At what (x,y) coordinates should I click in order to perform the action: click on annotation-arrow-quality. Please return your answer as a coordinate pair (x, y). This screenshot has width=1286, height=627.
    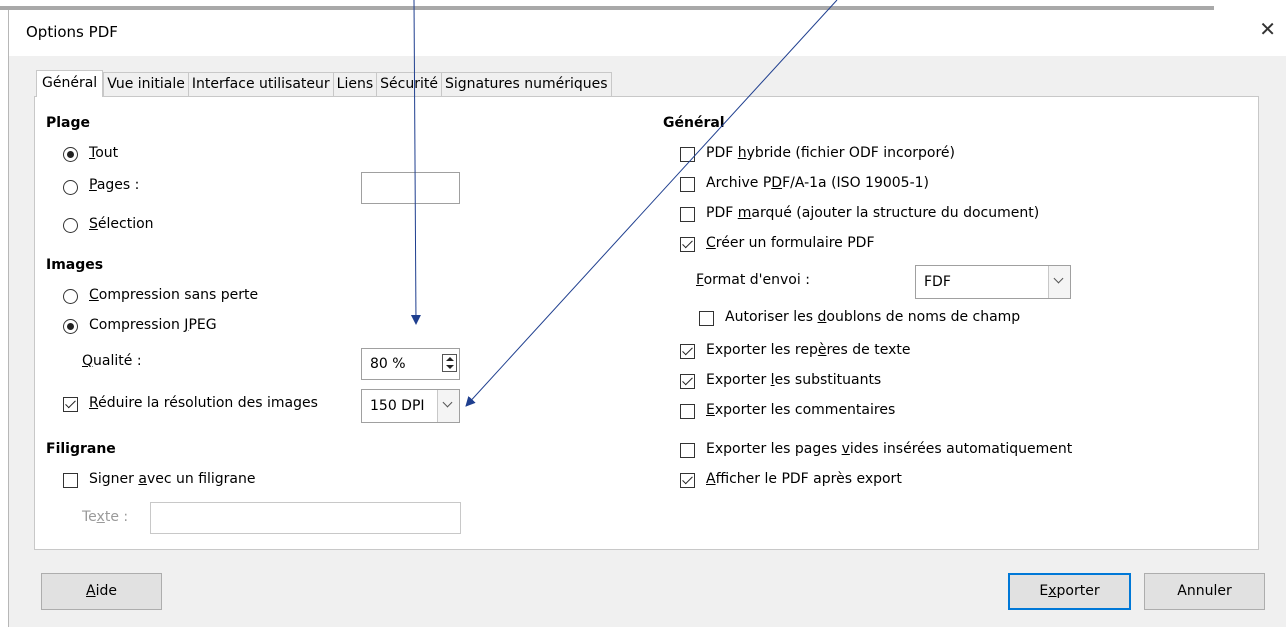
    Looking at the image, I should click on (415, 162).